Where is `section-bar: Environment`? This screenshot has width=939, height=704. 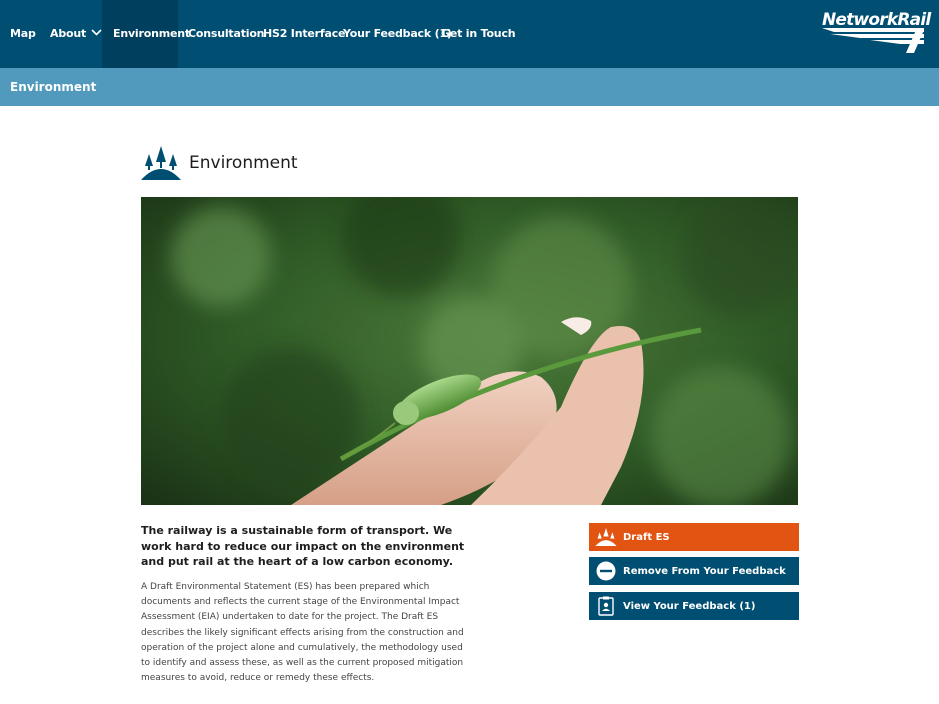
section-bar: Environment is located at coordinates (469, 87).